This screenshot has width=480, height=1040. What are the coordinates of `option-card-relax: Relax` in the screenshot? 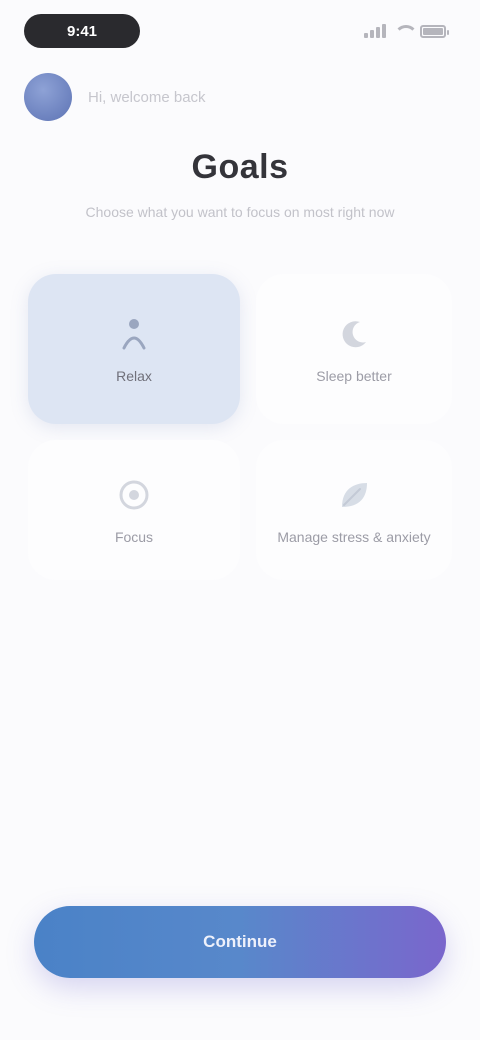 It's located at (134, 349).